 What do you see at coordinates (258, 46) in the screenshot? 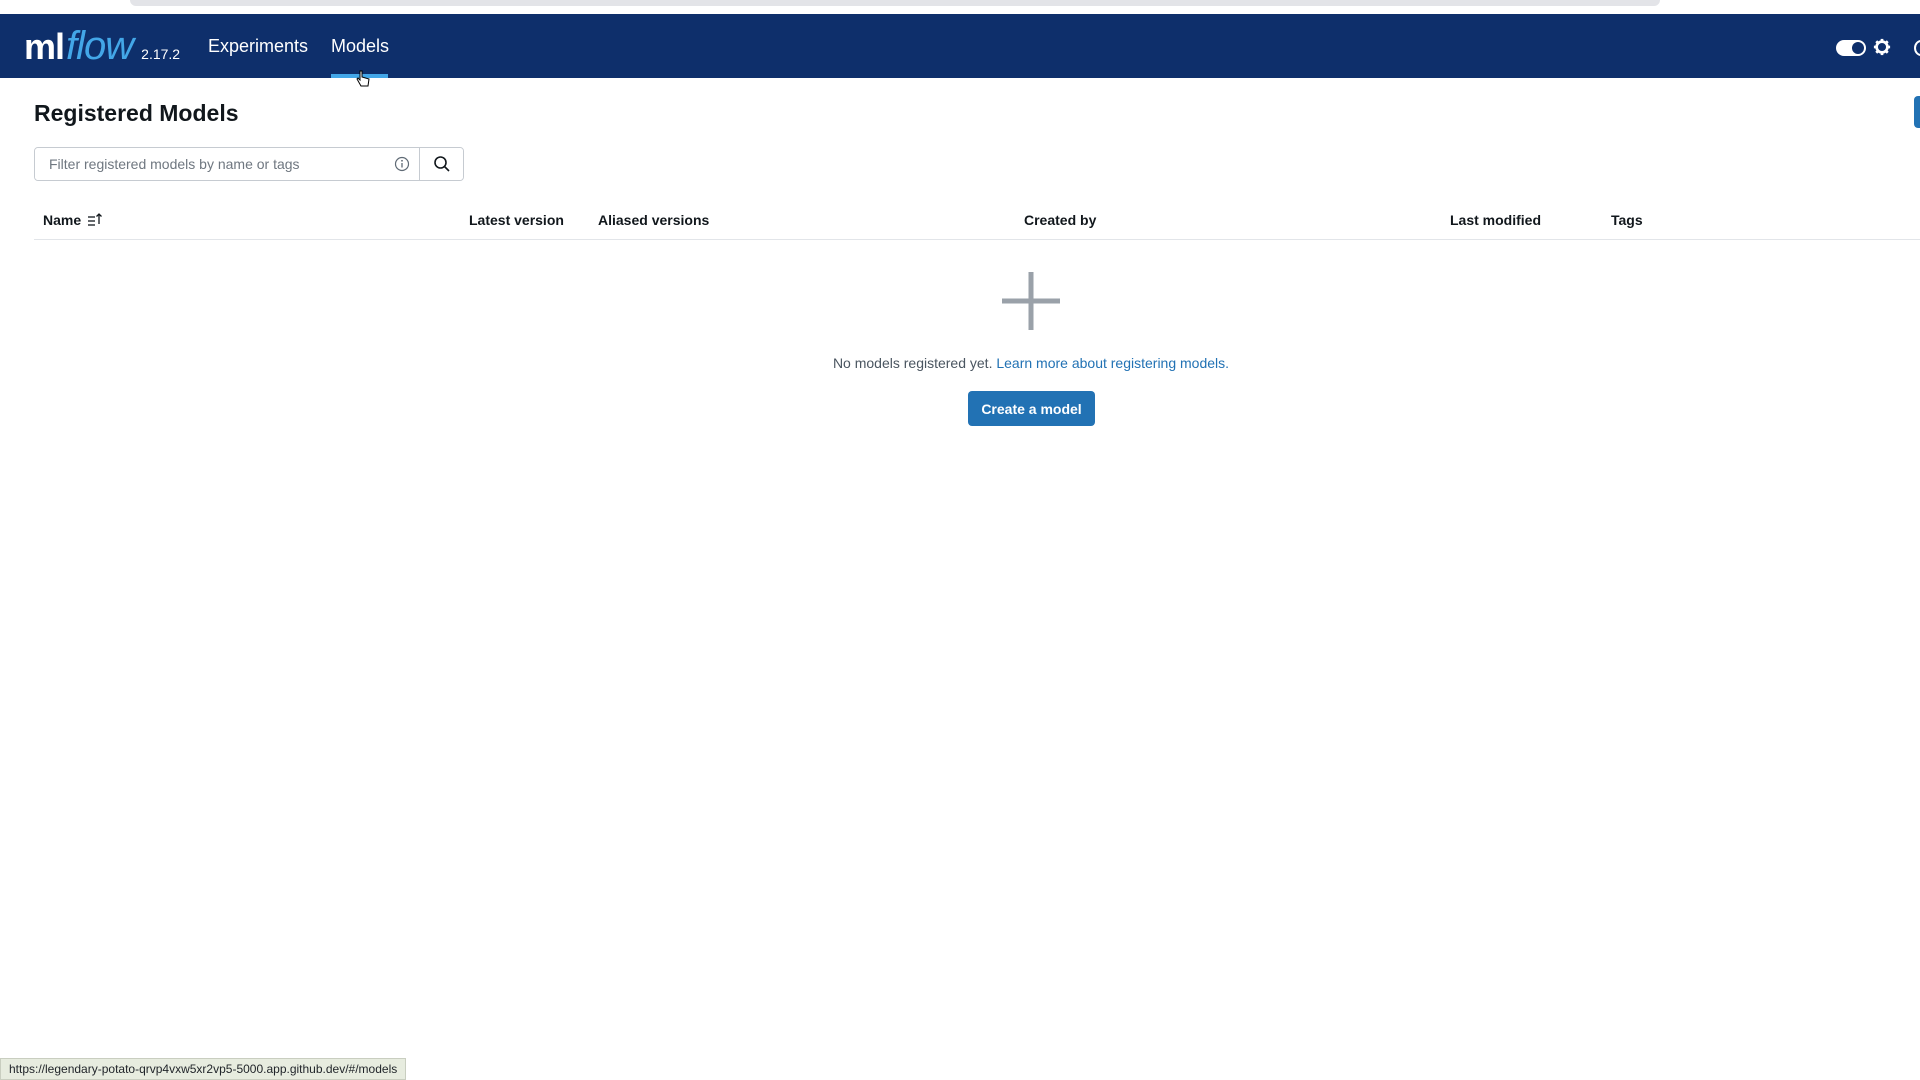
I see `nav-experiments: Experiments` at bounding box center [258, 46].